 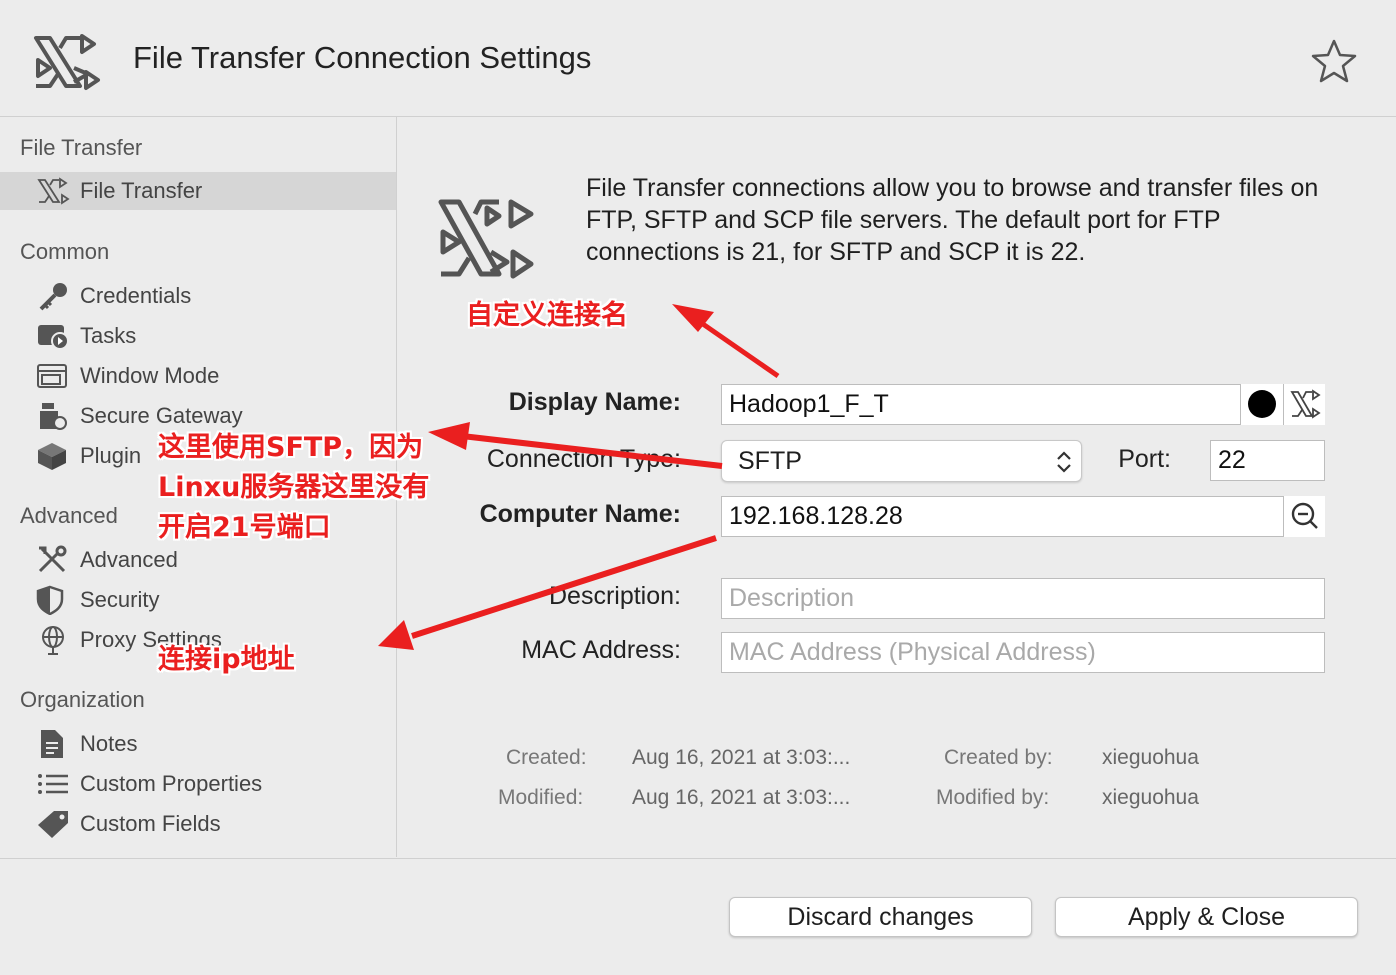 I want to click on port-label: Port:, so click(x=1144, y=459).